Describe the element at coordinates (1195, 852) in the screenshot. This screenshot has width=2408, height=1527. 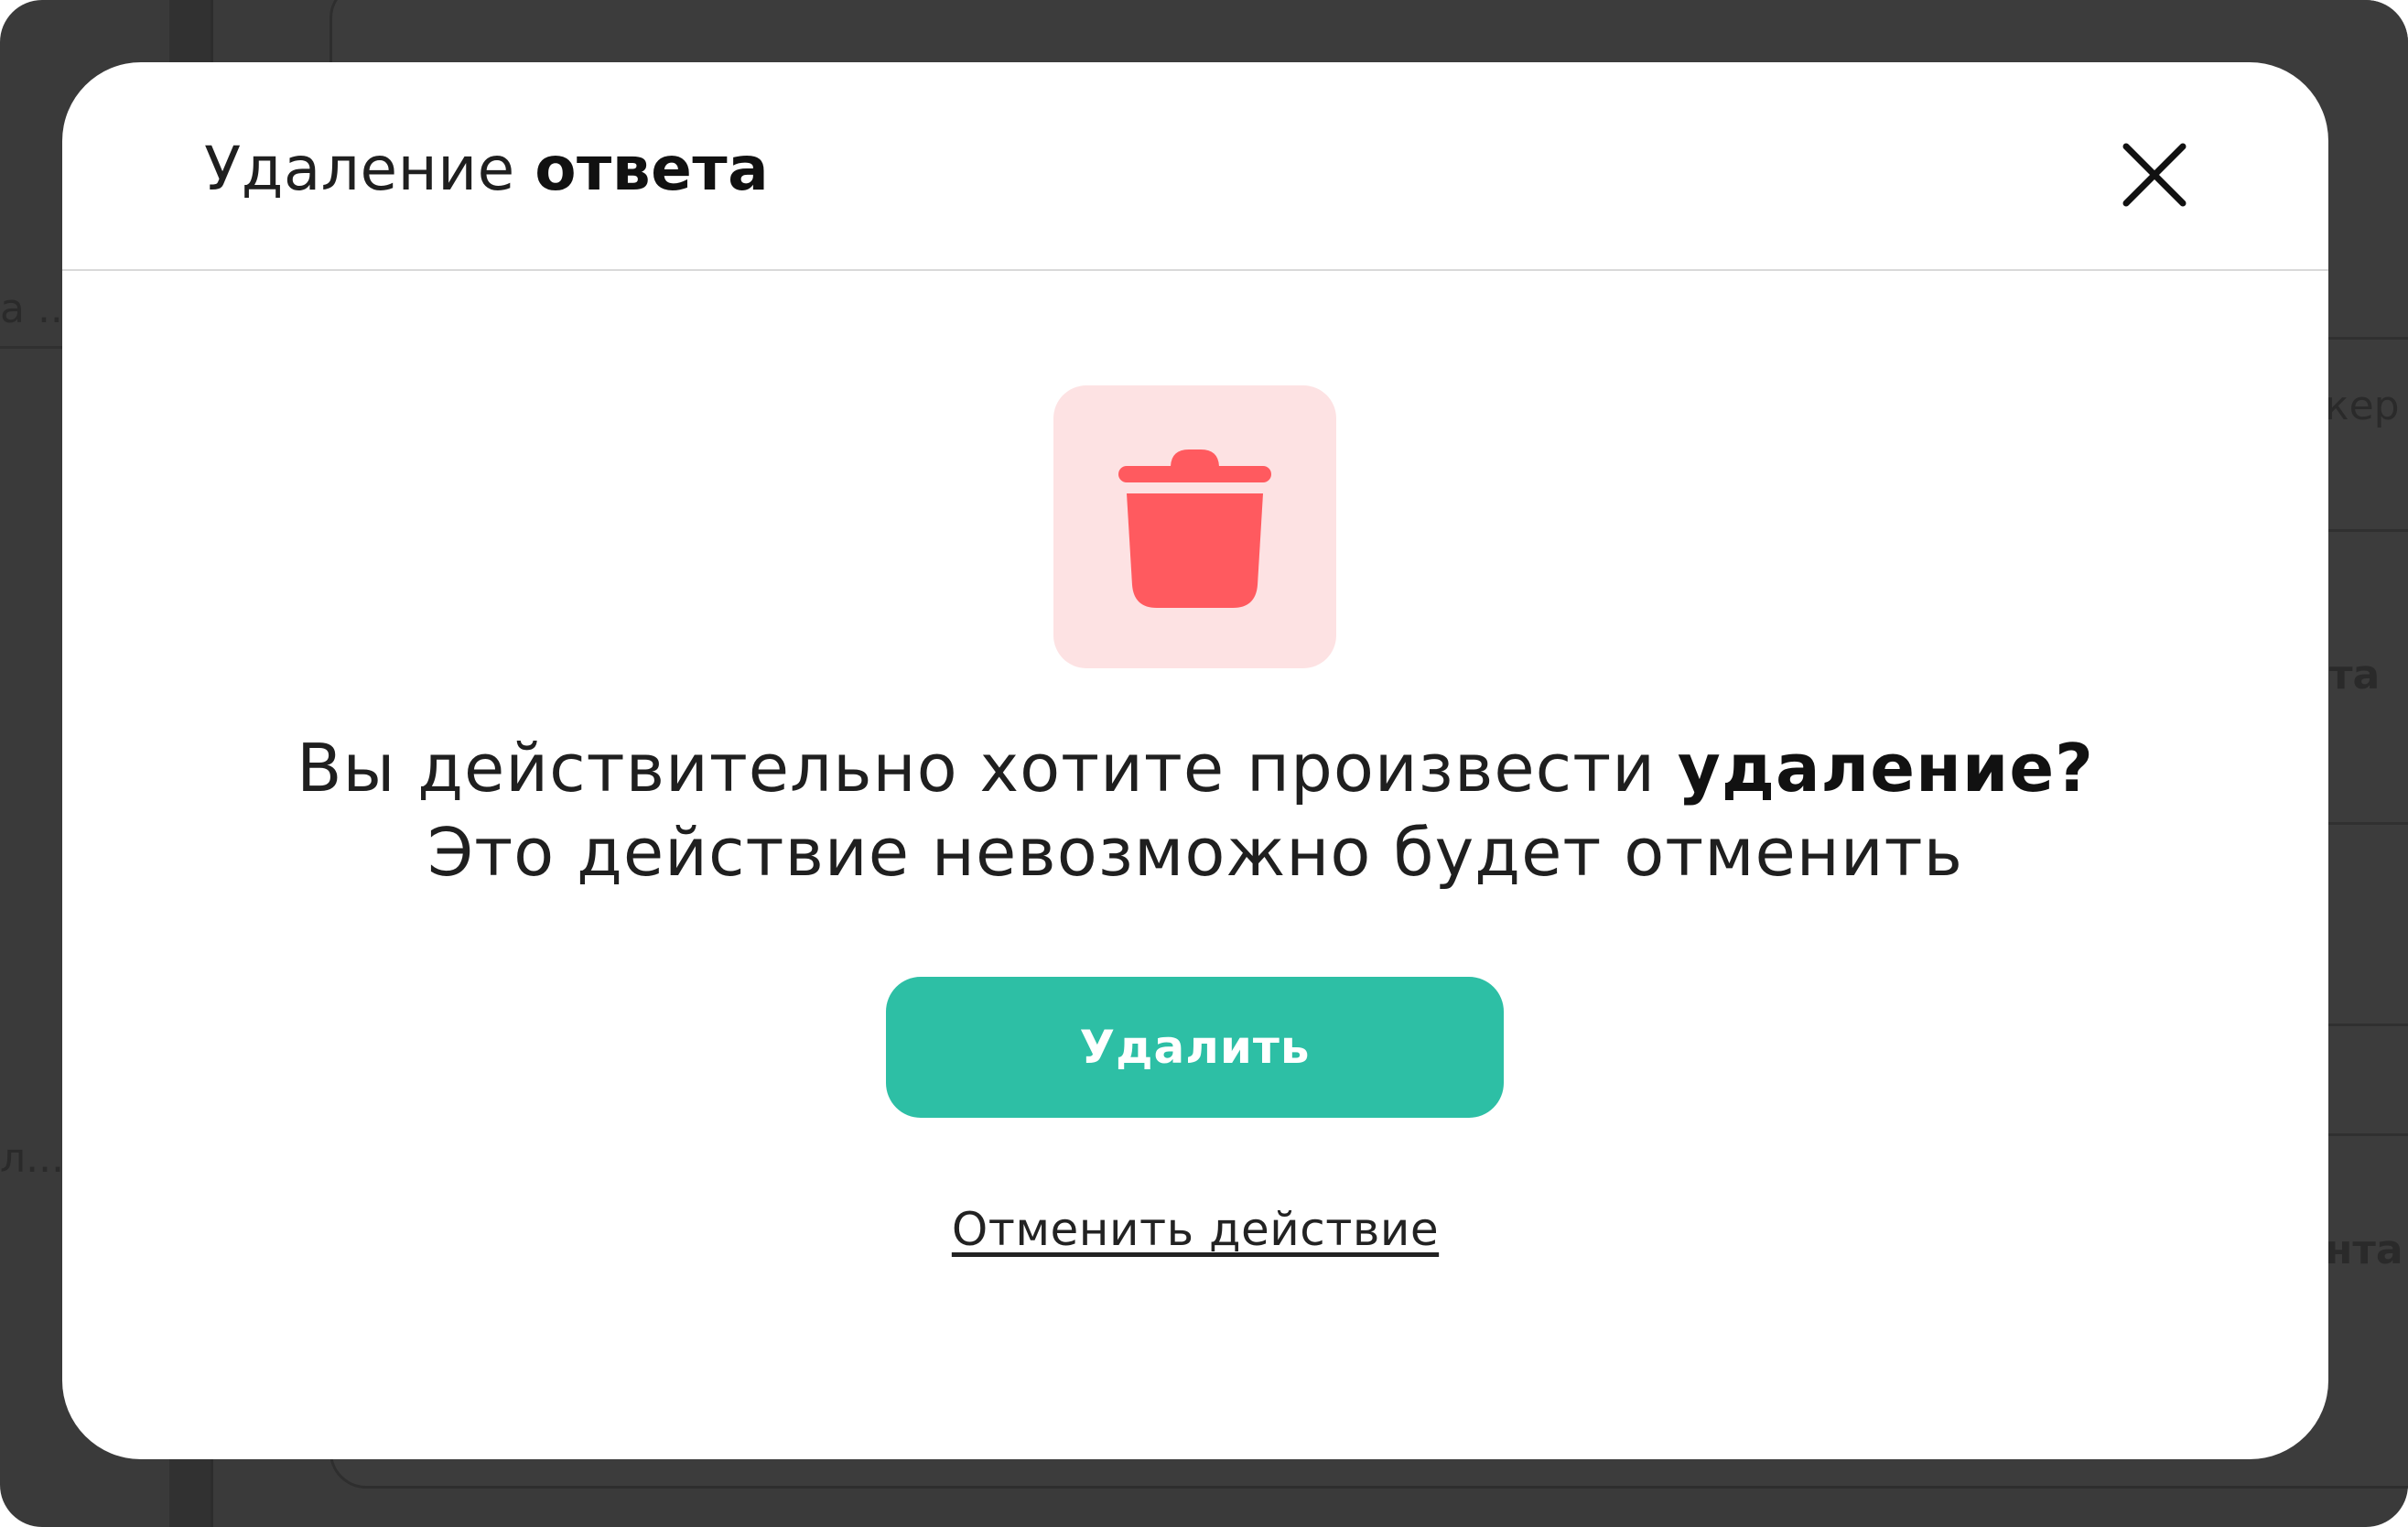
I see `message-line-2: Это действие невозможно будет отменить` at that location.